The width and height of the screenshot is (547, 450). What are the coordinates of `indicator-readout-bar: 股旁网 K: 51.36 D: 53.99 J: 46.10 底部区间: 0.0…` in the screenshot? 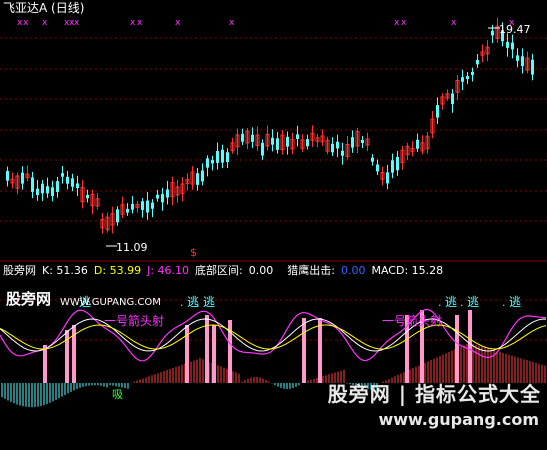 It's located at (223, 271).